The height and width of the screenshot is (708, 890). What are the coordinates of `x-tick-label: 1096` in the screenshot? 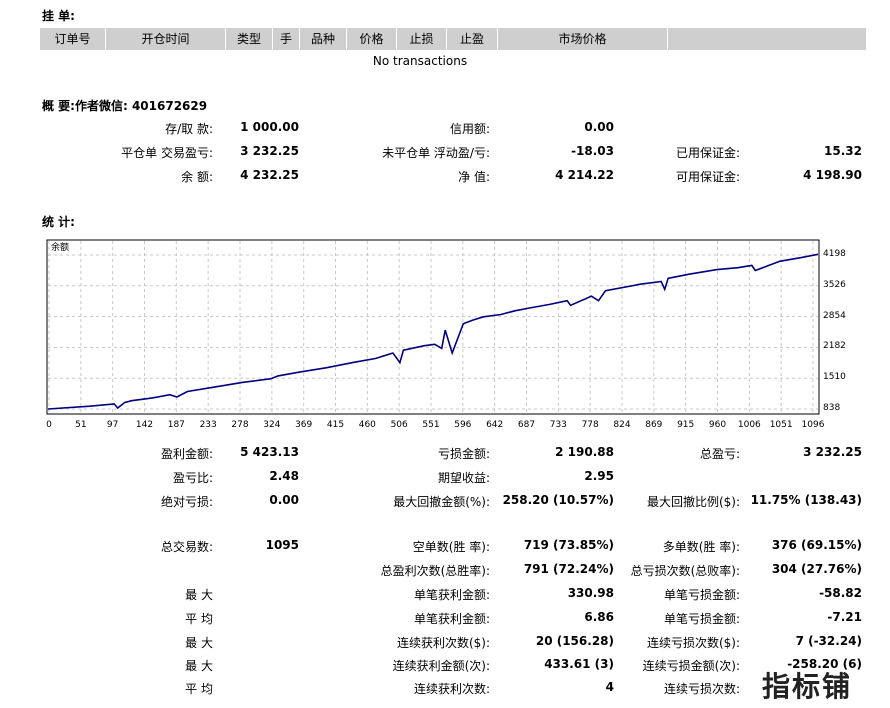 It's located at (813, 425).